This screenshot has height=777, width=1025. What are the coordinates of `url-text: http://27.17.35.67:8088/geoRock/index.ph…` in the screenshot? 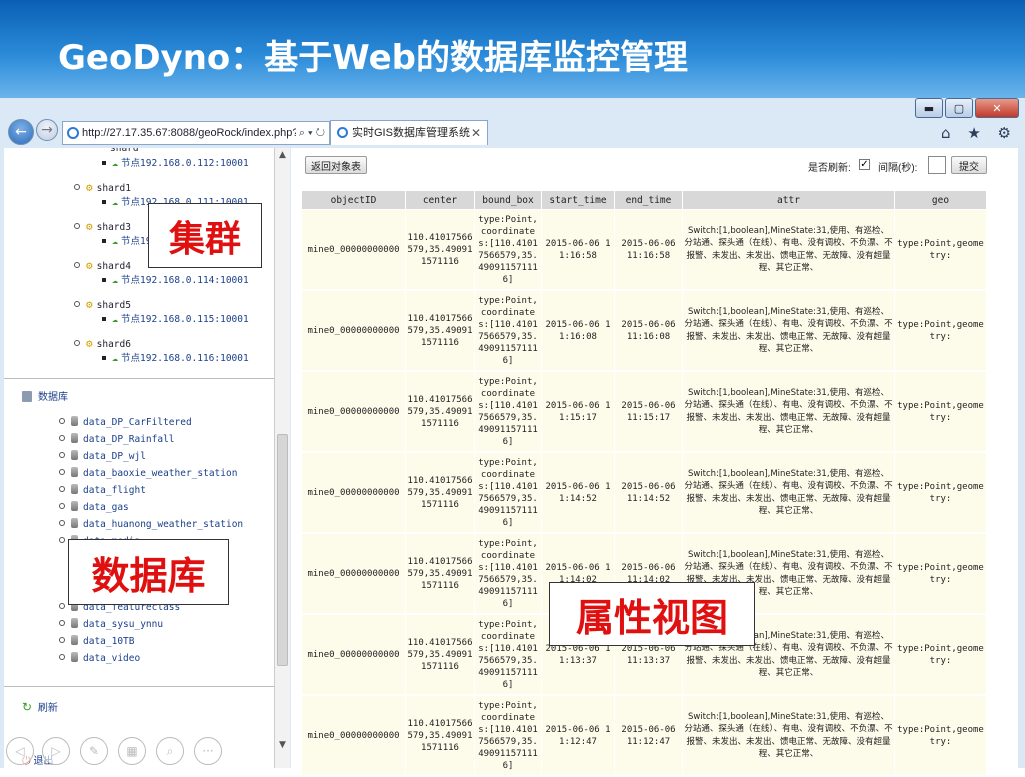 It's located at (193, 133).